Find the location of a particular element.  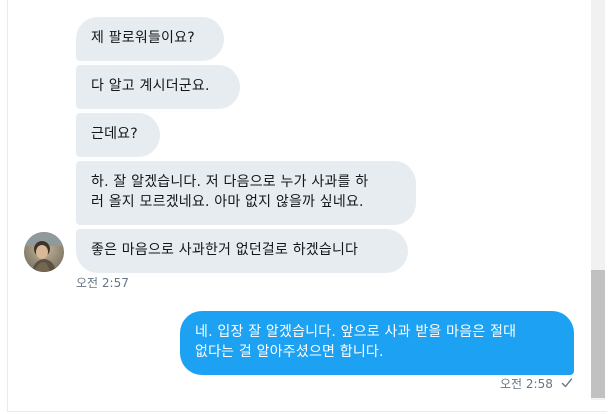

bottom-divider is located at coordinates (307, 411).